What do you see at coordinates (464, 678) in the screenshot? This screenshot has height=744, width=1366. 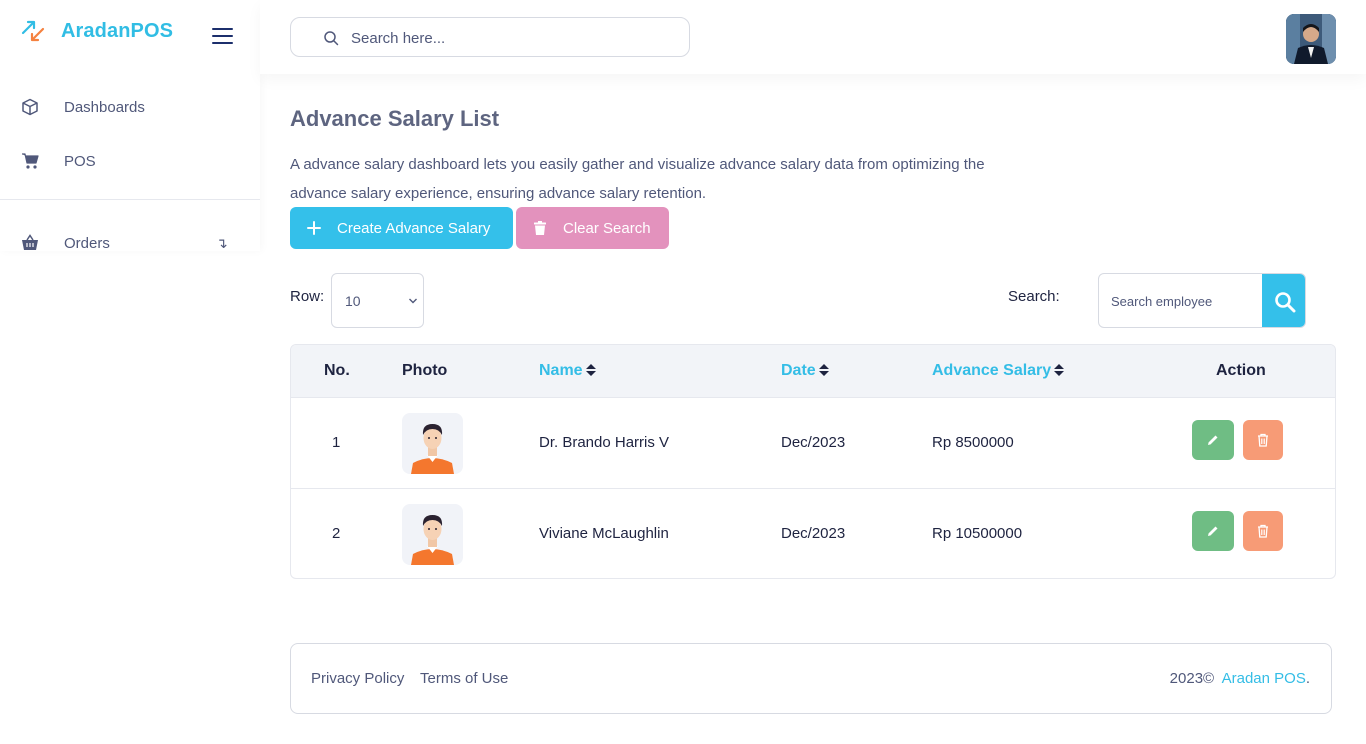 I see `terms-of-use-link: Terms of Use` at bounding box center [464, 678].